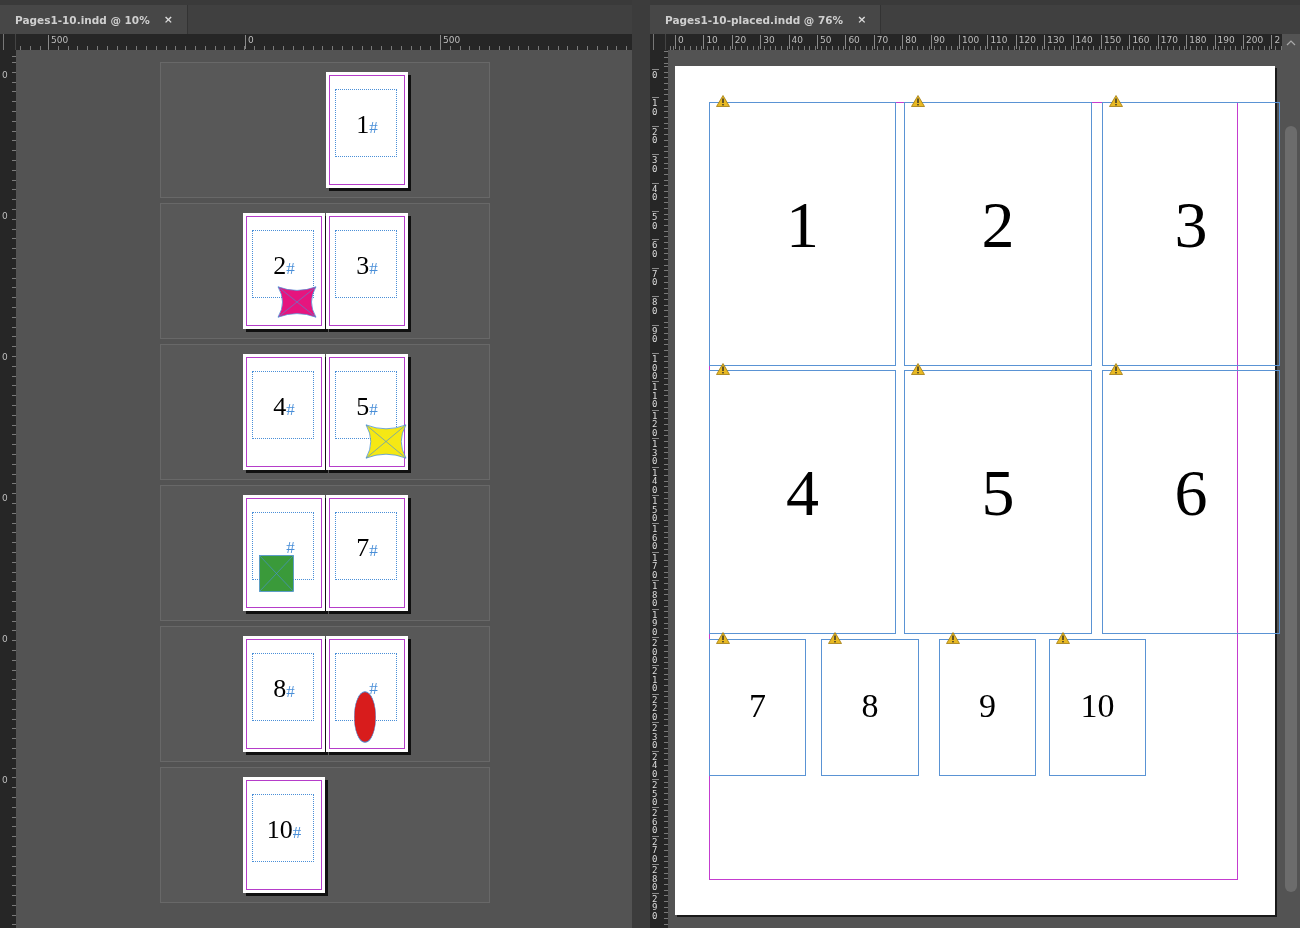  I want to click on page-thumbnail: 7#, so click(367, 553).